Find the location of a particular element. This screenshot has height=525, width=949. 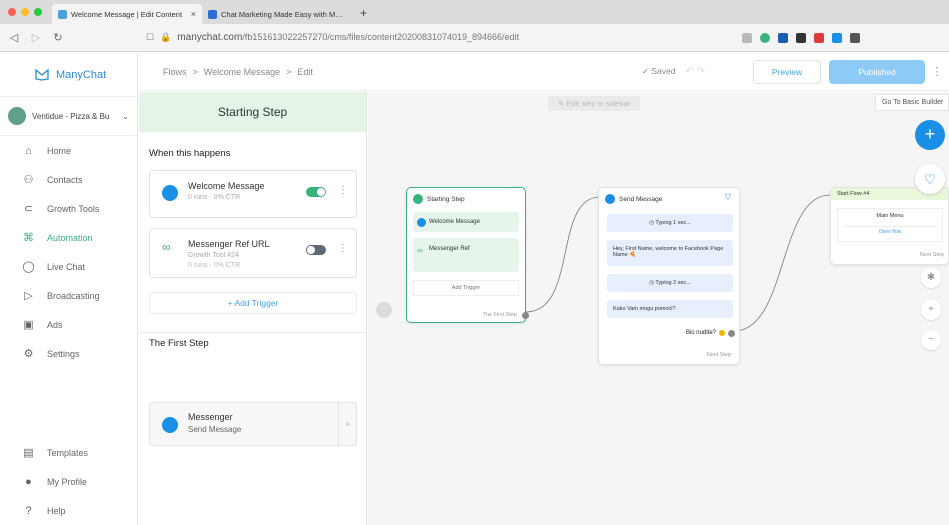

nav-item-home: ⌂ Home is located at coordinates (68, 150).